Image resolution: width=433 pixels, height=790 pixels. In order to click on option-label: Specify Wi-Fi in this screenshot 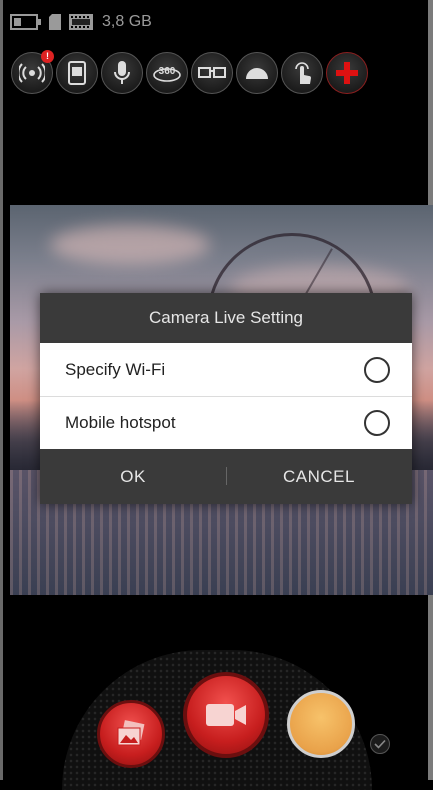, I will do `click(115, 369)`.